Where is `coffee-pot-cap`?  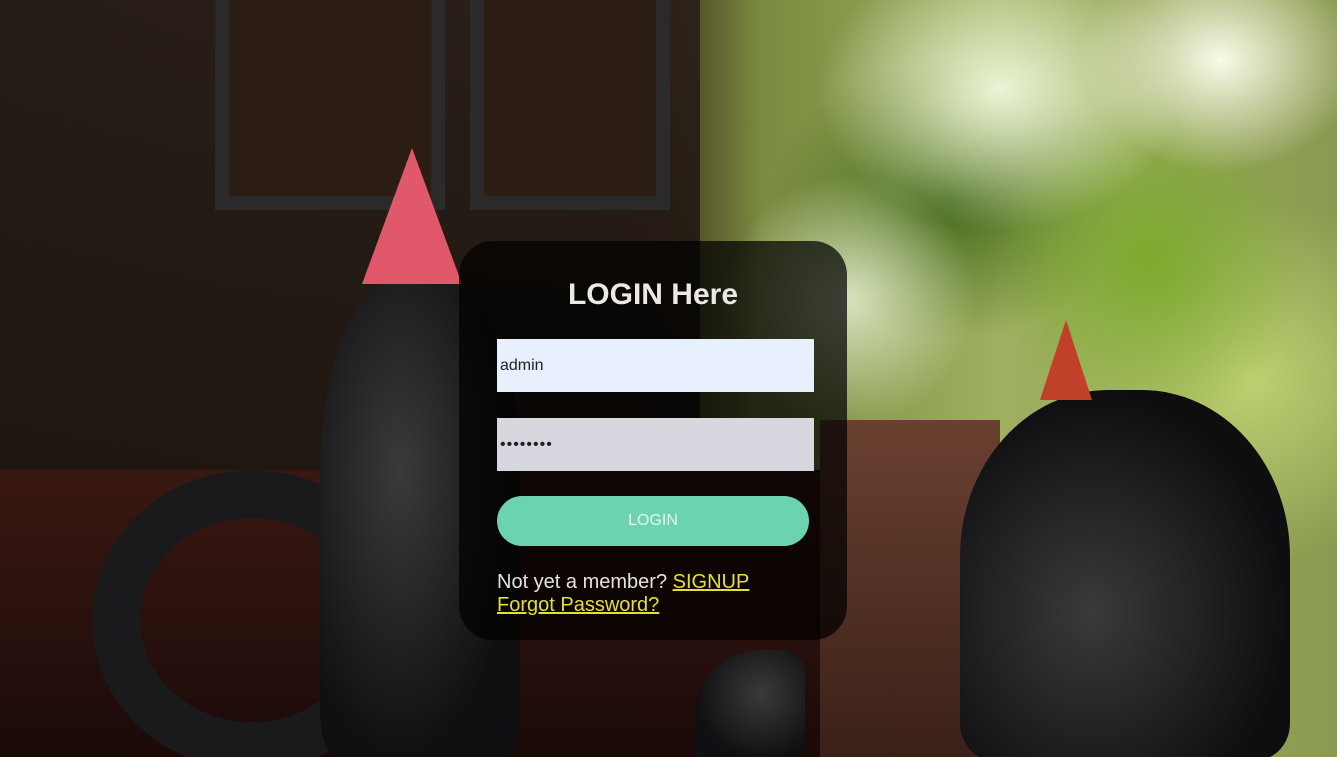 coffee-pot-cap is located at coordinates (412, 216).